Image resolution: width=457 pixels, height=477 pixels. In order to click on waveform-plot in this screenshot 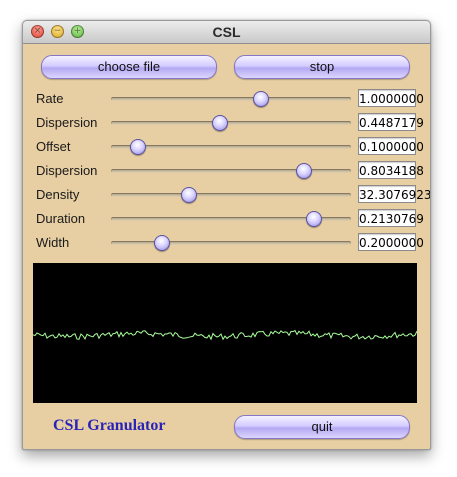, I will do `click(225, 335)`.